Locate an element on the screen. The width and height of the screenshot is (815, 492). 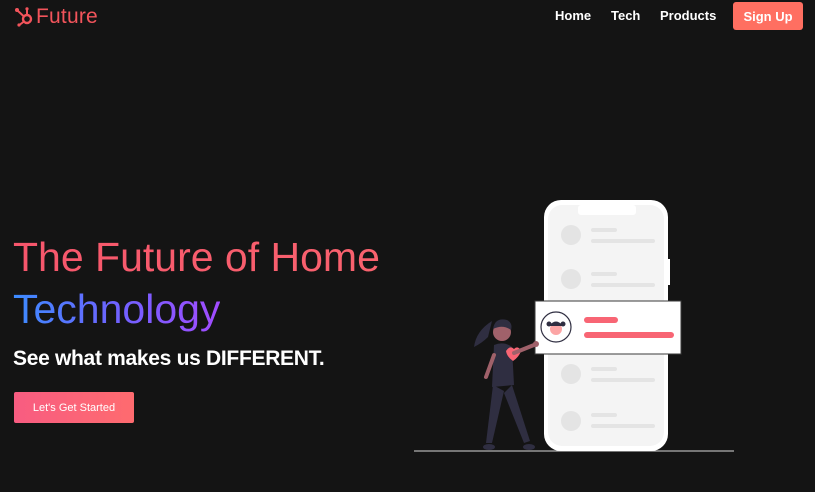
highlight-card is located at coordinates (608, 327).